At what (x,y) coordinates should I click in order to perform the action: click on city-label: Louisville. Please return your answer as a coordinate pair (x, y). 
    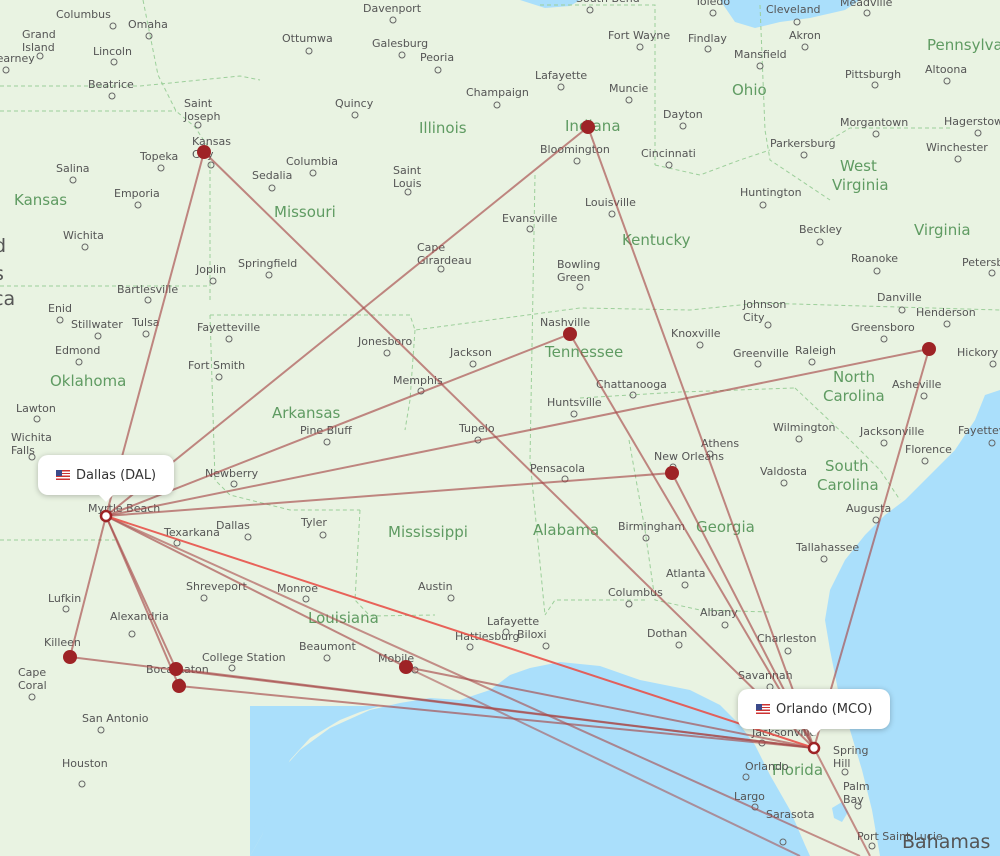
    Looking at the image, I should click on (610, 202).